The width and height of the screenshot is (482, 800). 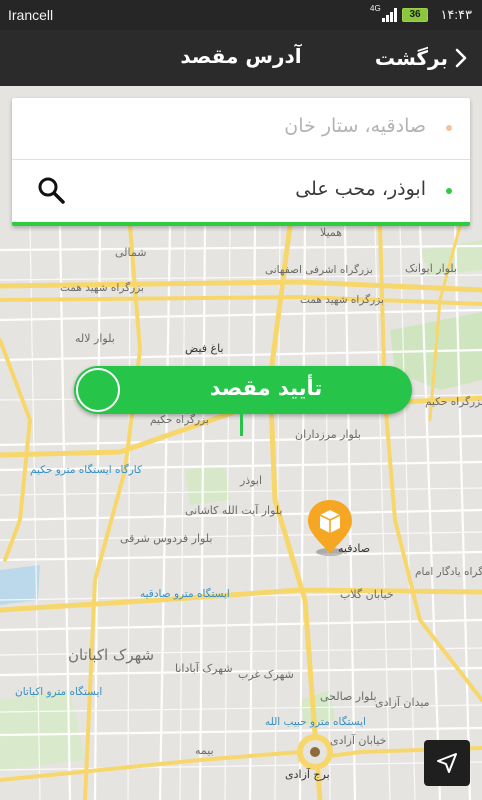 I want to click on app-header: آدرس مقصد برگشت, so click(x=241, y=58).